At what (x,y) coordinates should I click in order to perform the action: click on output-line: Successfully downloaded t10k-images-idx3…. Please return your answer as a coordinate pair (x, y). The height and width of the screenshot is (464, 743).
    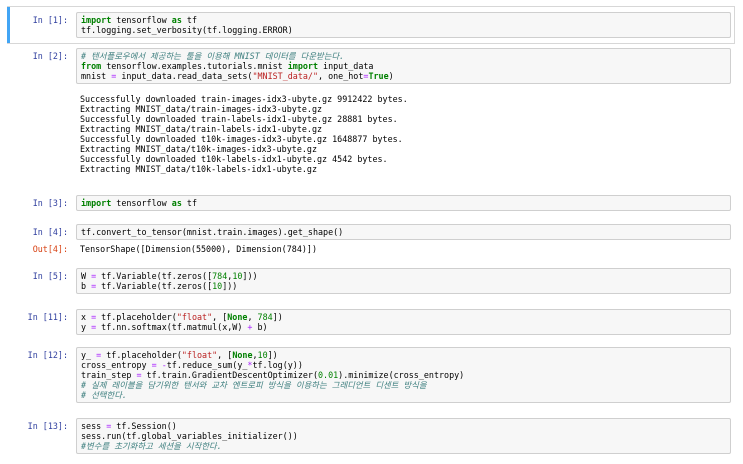
    Looking at the image, I should click on (241, 139).